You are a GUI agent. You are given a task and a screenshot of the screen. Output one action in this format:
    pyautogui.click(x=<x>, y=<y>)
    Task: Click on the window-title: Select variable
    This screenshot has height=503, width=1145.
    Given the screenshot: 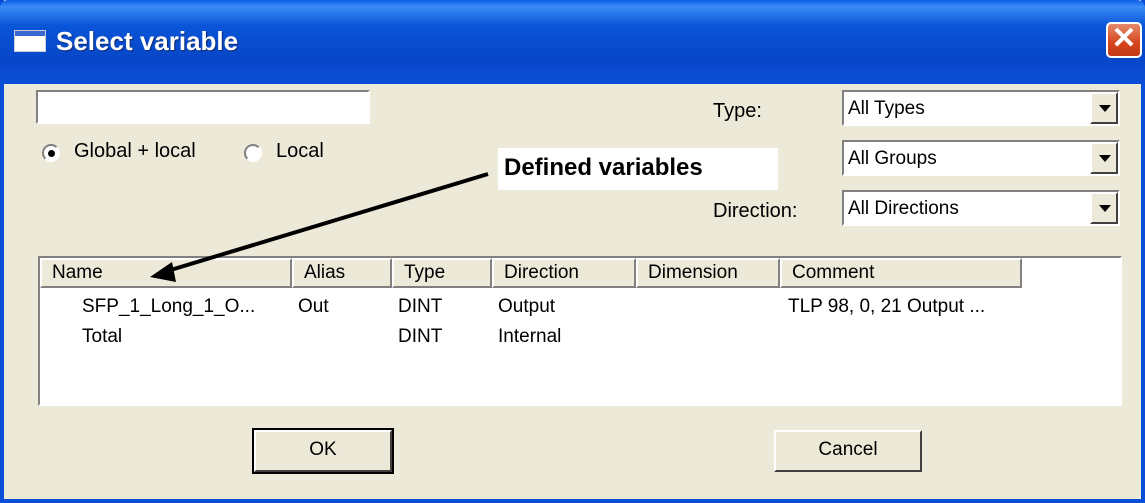 What is the action you would take?
    pyautogui.click(x=147, y=41)
    